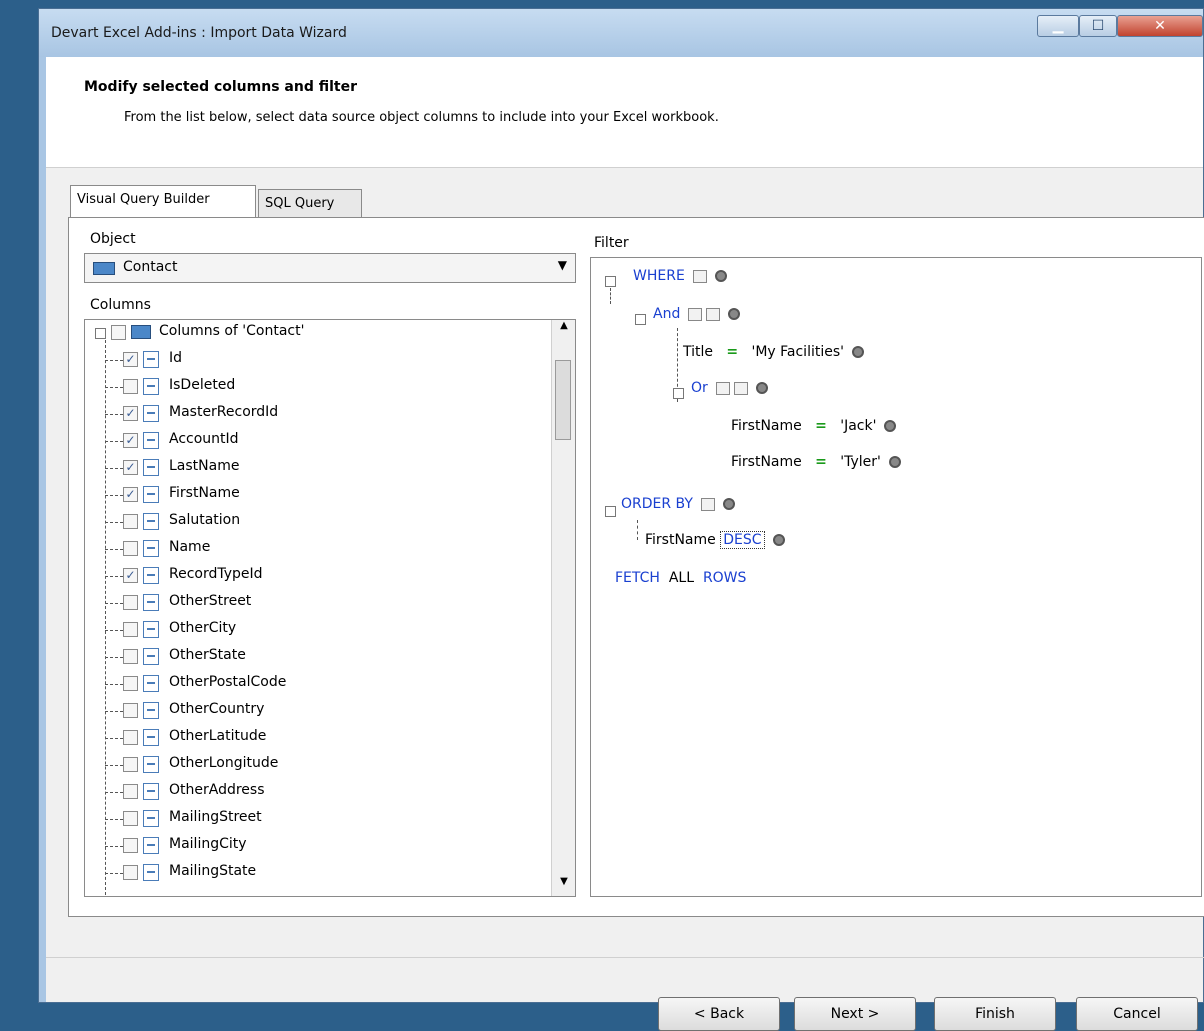 The width and height of the screenshot is (1204, 1031). What do you see at coordinates (742, 540) in the screenshot?
I see `order-direction: DESC` at bounding box center [742, 540].